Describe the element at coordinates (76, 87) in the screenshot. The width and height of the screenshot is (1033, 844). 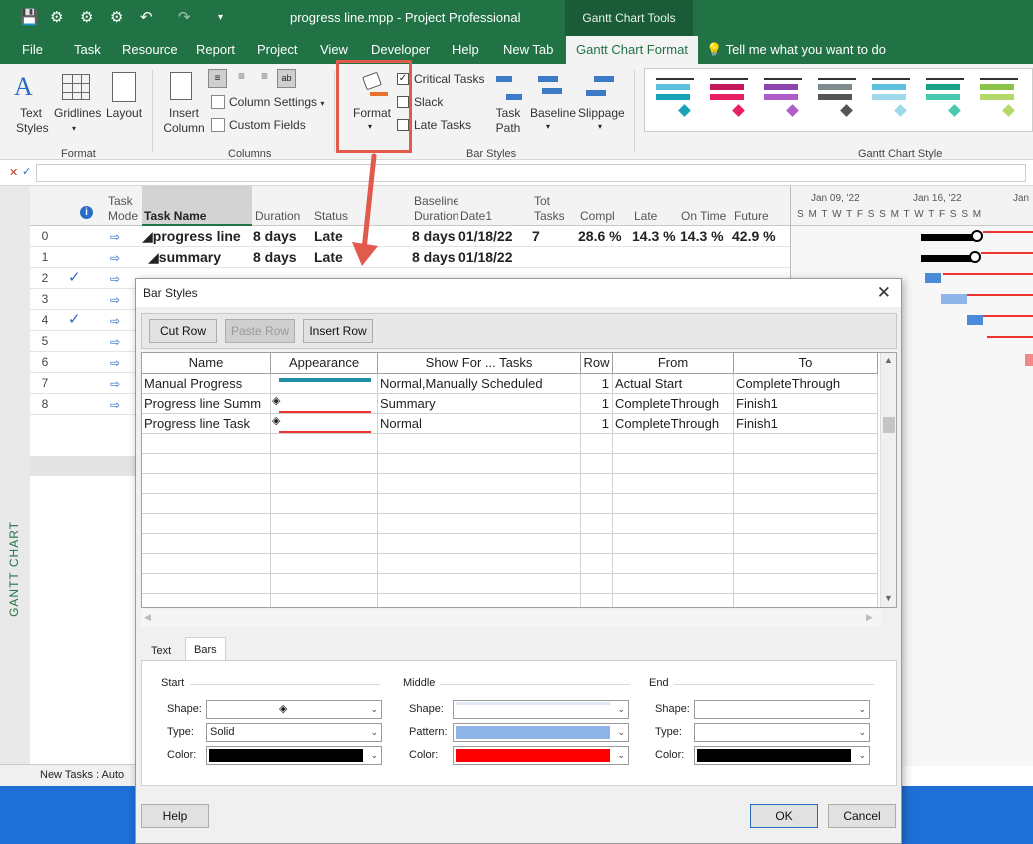
I see `gridlines-icon` at that location.